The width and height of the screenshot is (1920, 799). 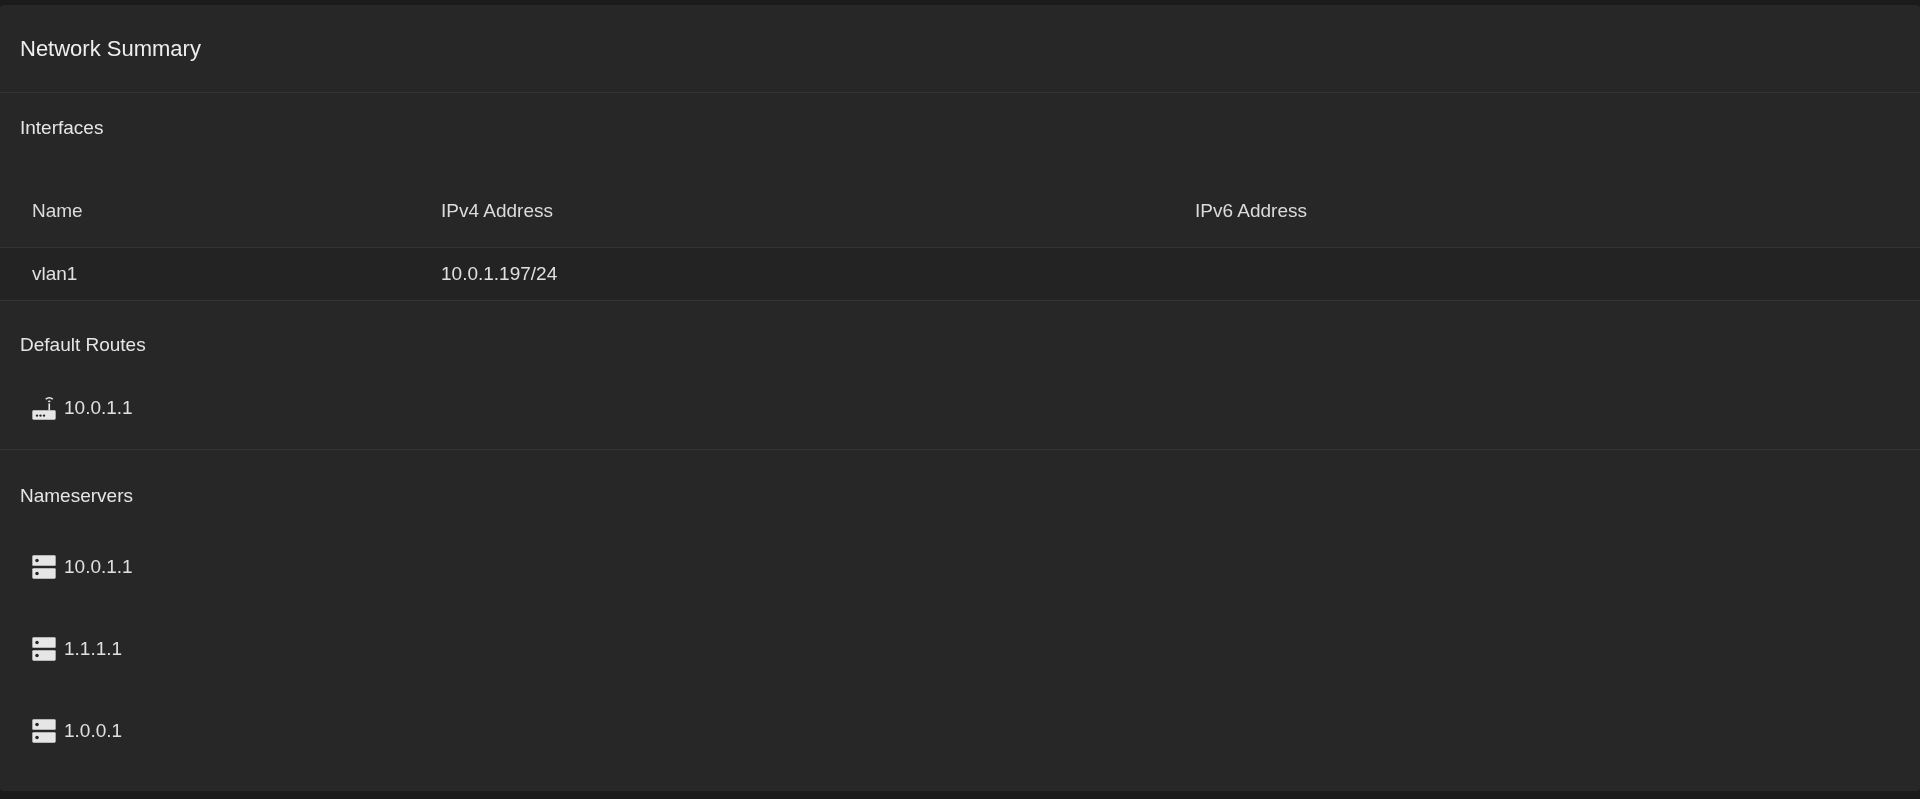 I want to click on section-title: Default Routes, so click(x=83, y=344).